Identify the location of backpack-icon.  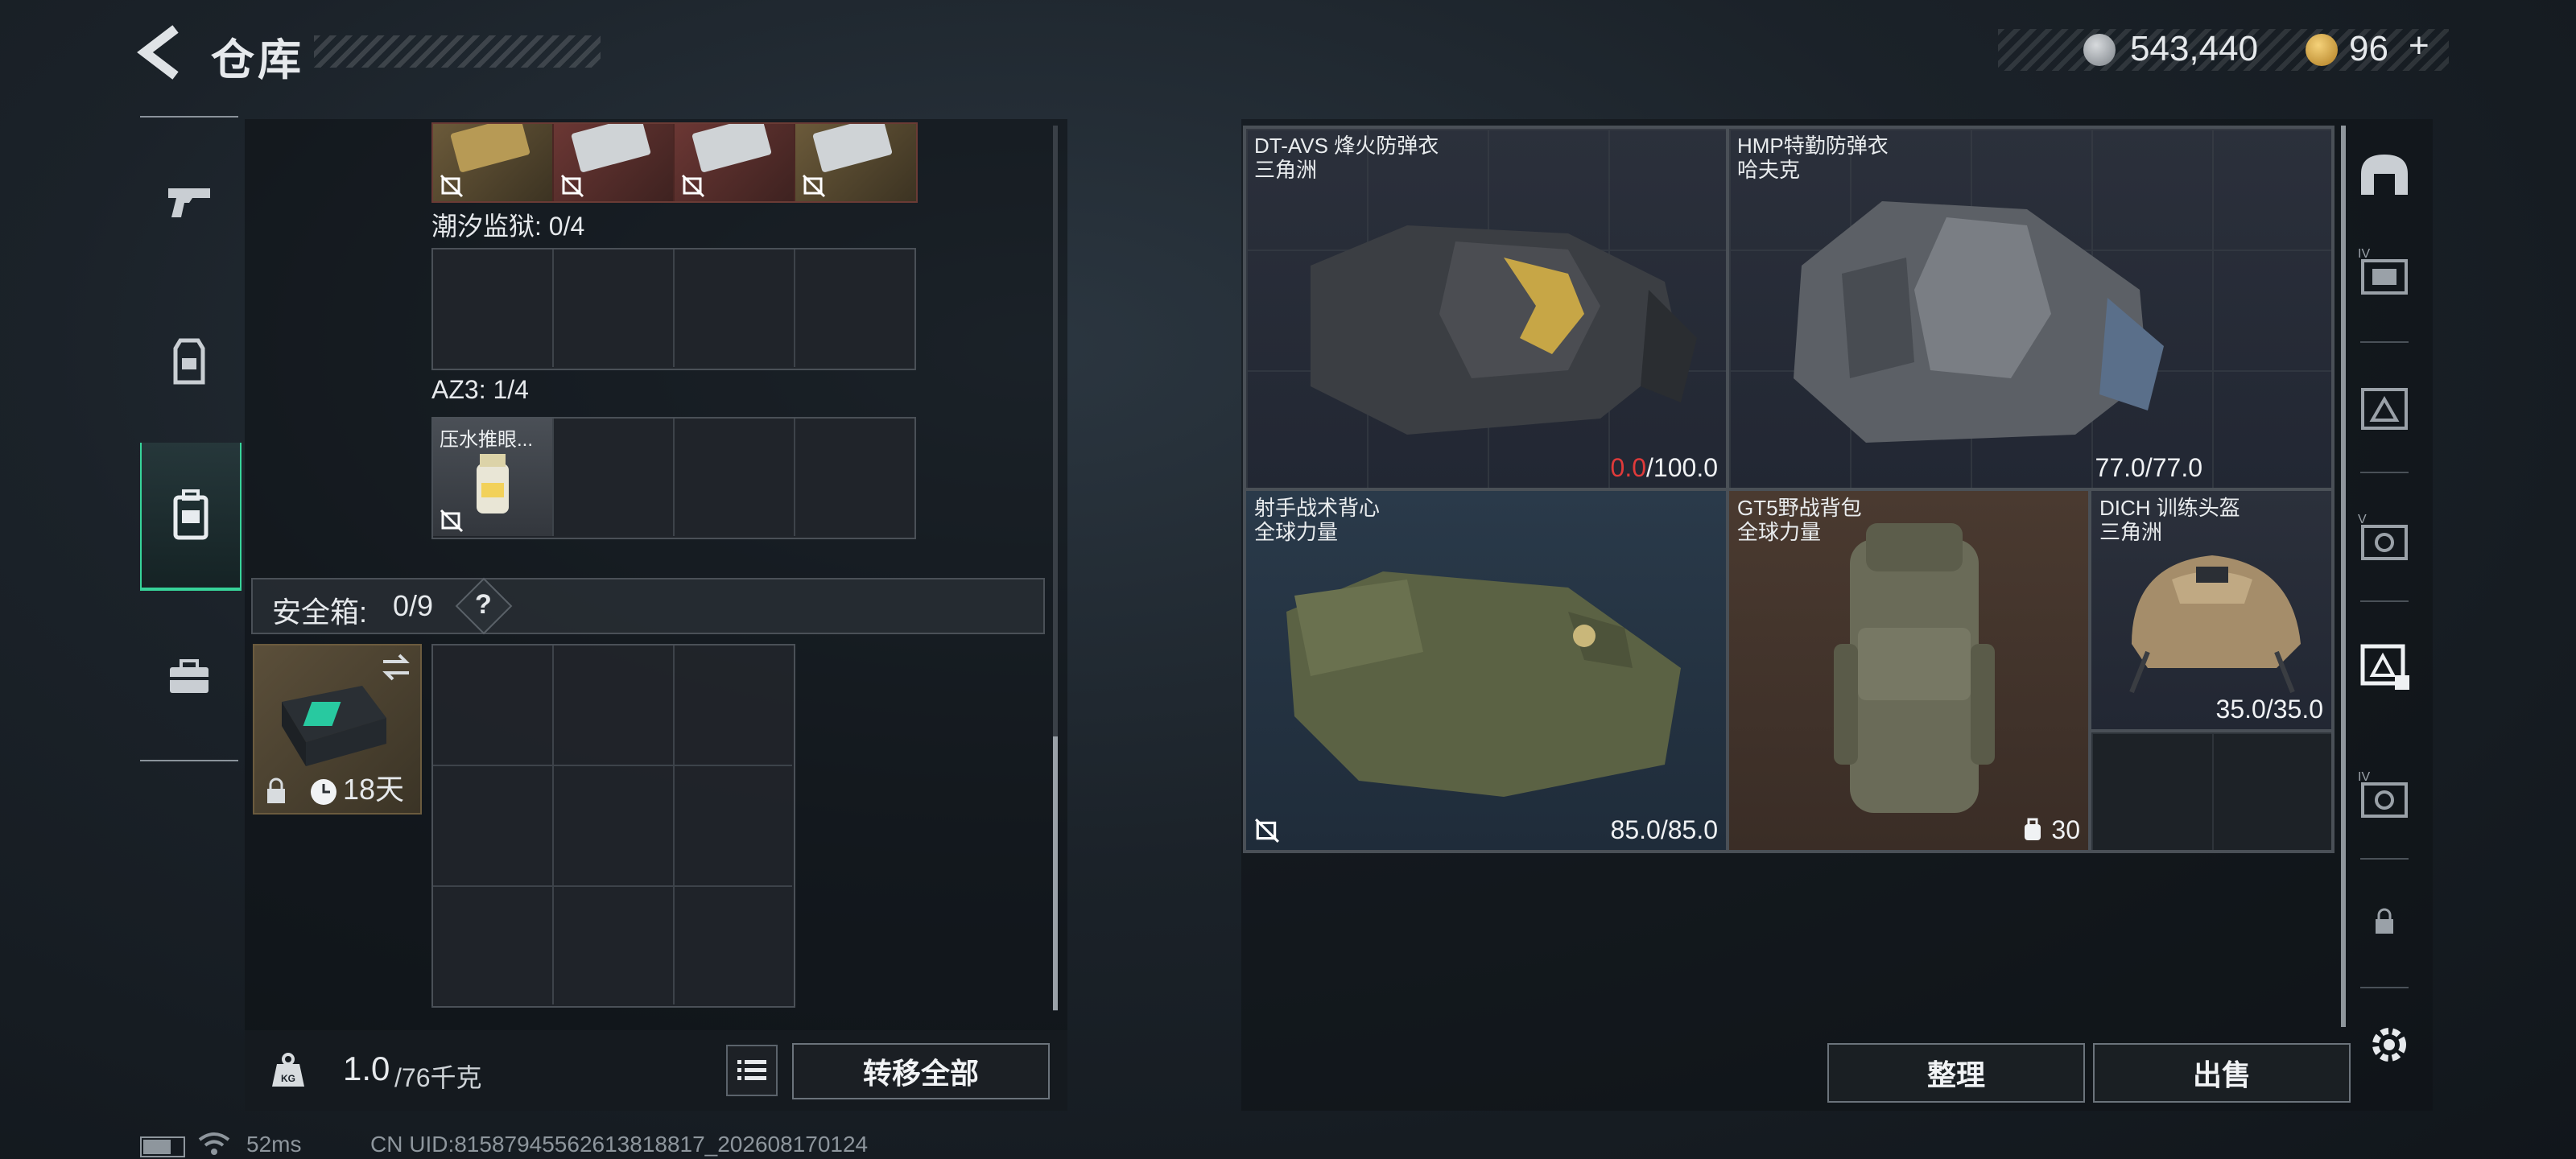
(190, 514).